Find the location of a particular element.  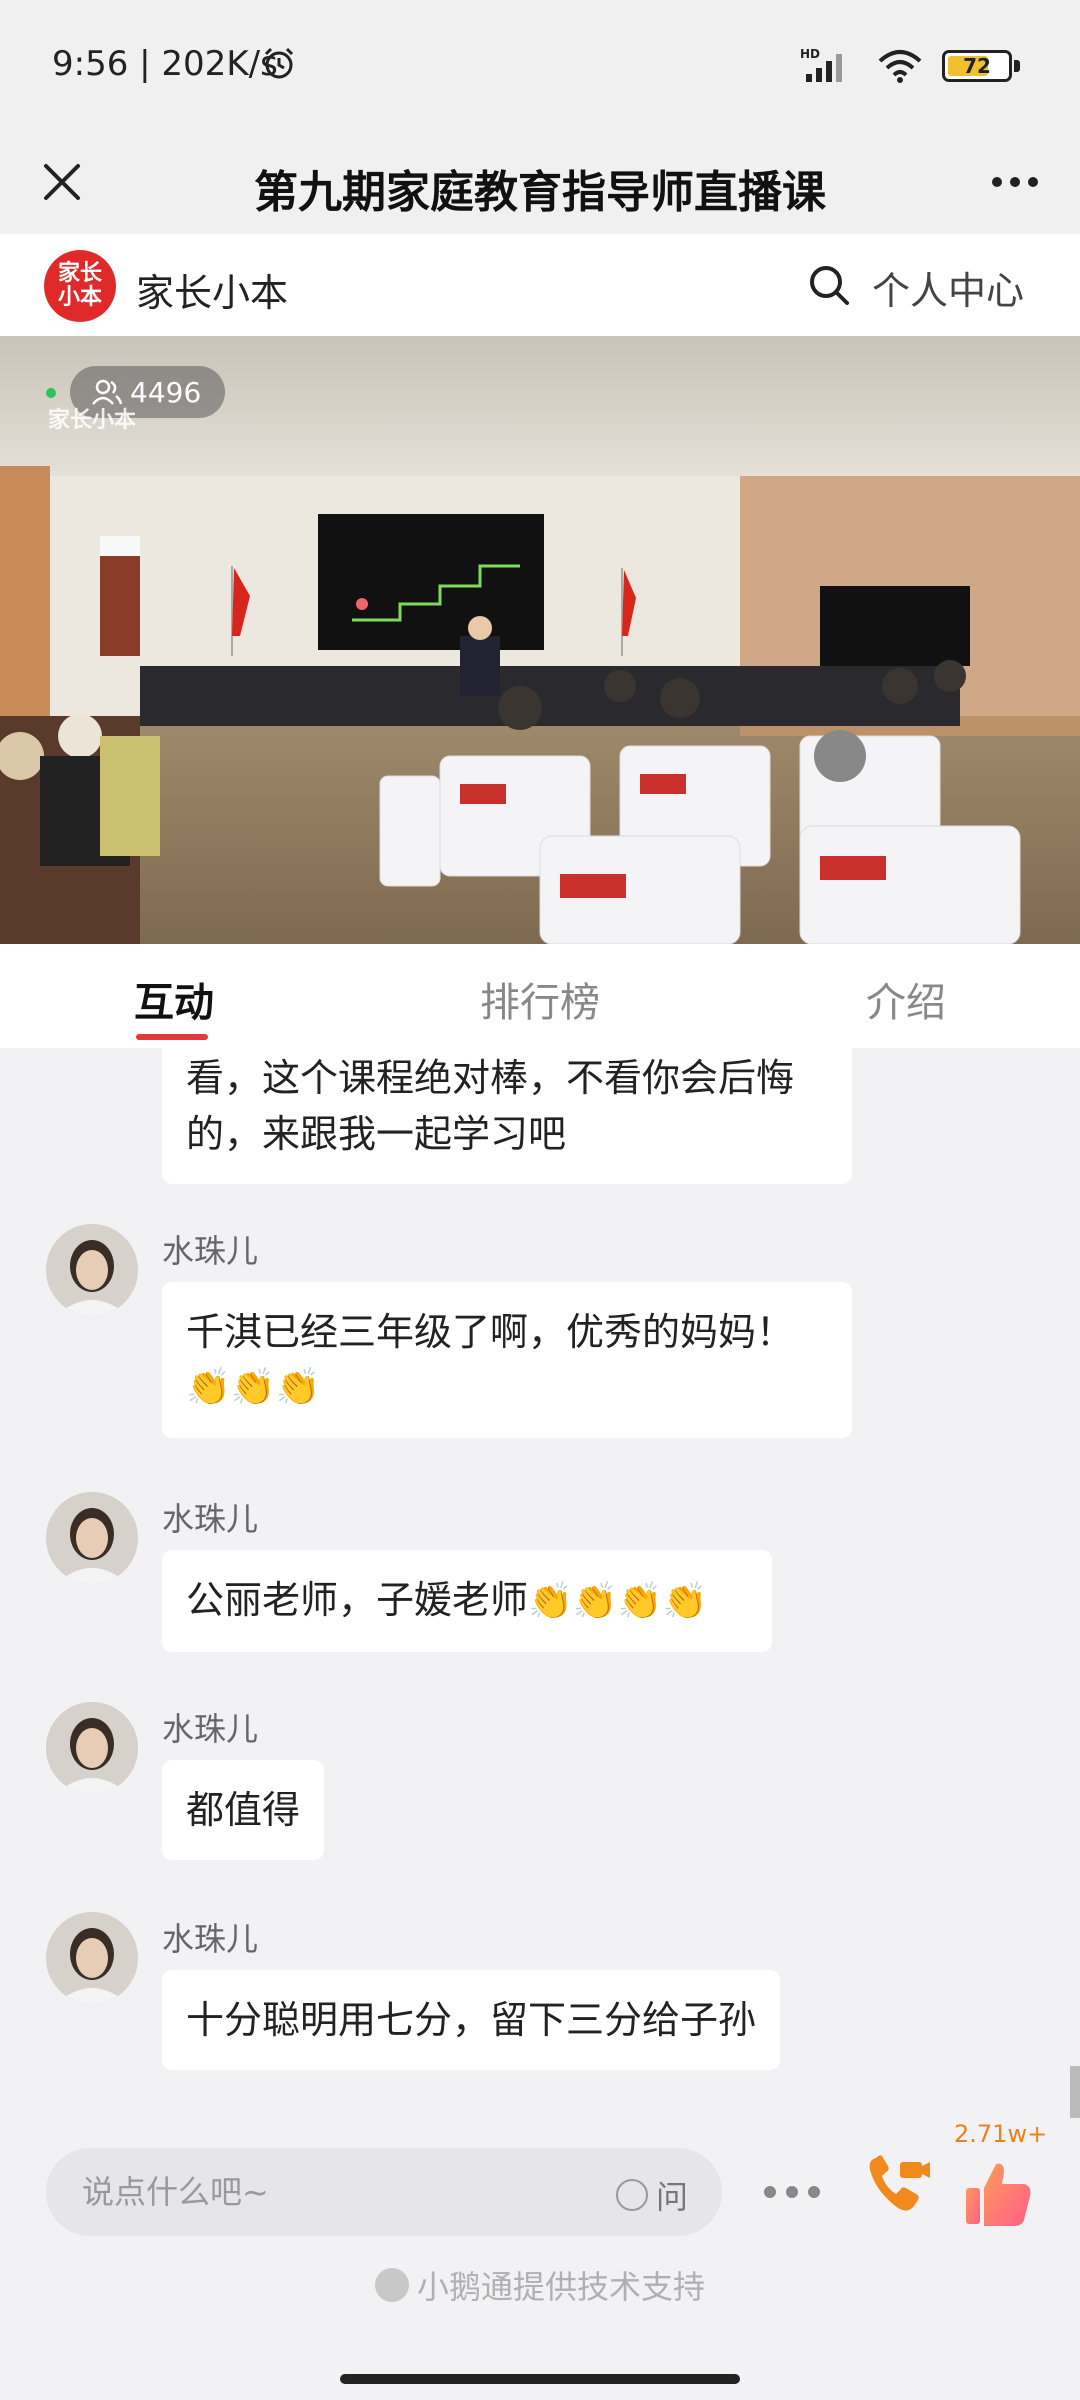

tech-support-footer: 小鹅通提供技术支持 is located at coordinates (540, 2285).